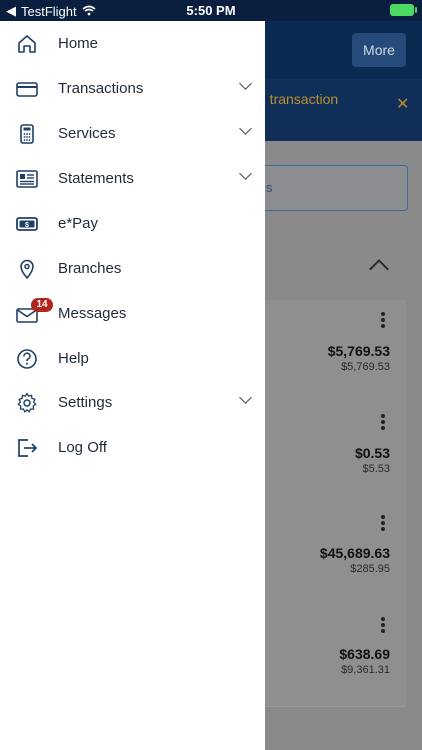 The width and height of the screenshot is (422, 750). Describe the element at coordinates (365, 670) in the screenshot. I see `account-secondary-amount: $9,361.31` at that location.